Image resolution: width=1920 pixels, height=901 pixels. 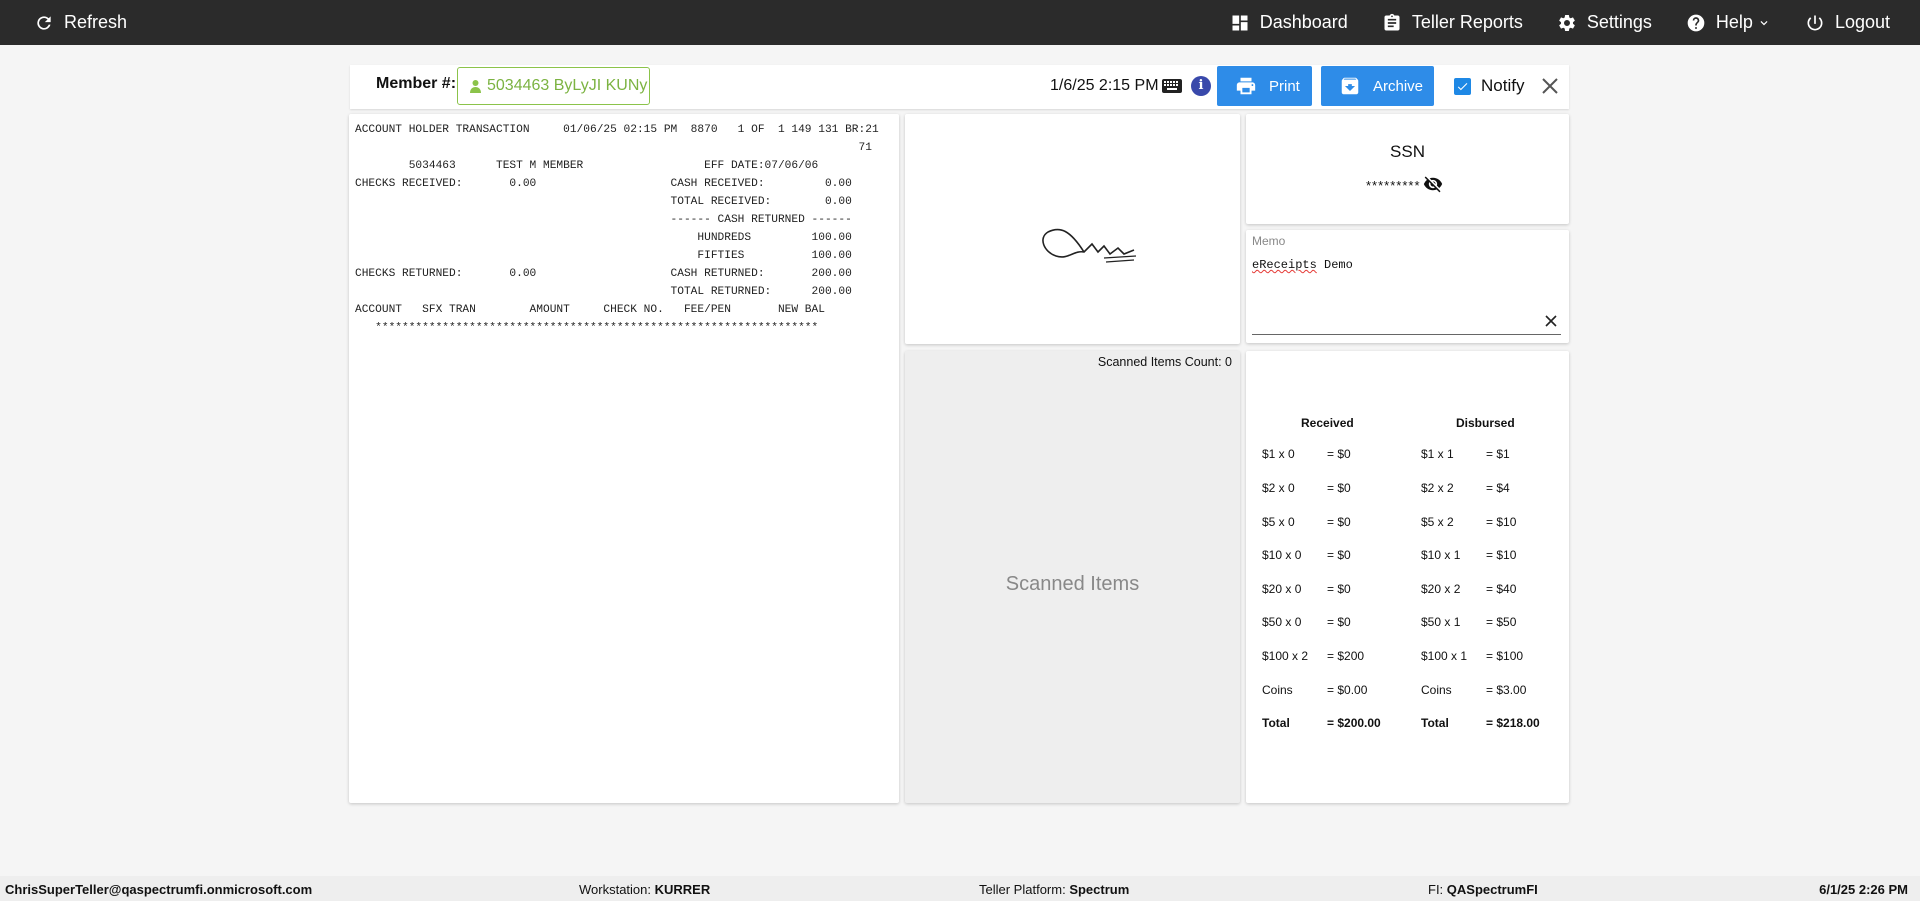 What do you see at coordinates (613, 148) in the screenshot?
I see `receipt-line: 71` at bounding box center [613, 148].